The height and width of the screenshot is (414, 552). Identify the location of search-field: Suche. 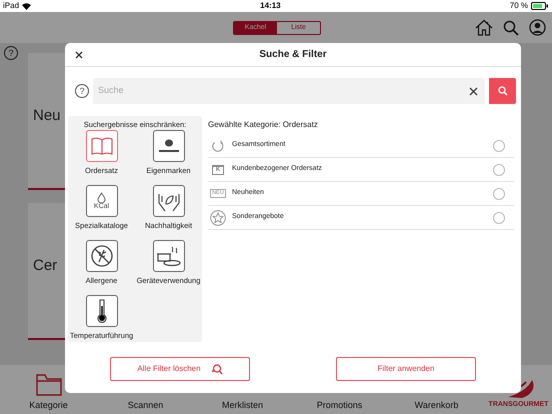
(289, 91).